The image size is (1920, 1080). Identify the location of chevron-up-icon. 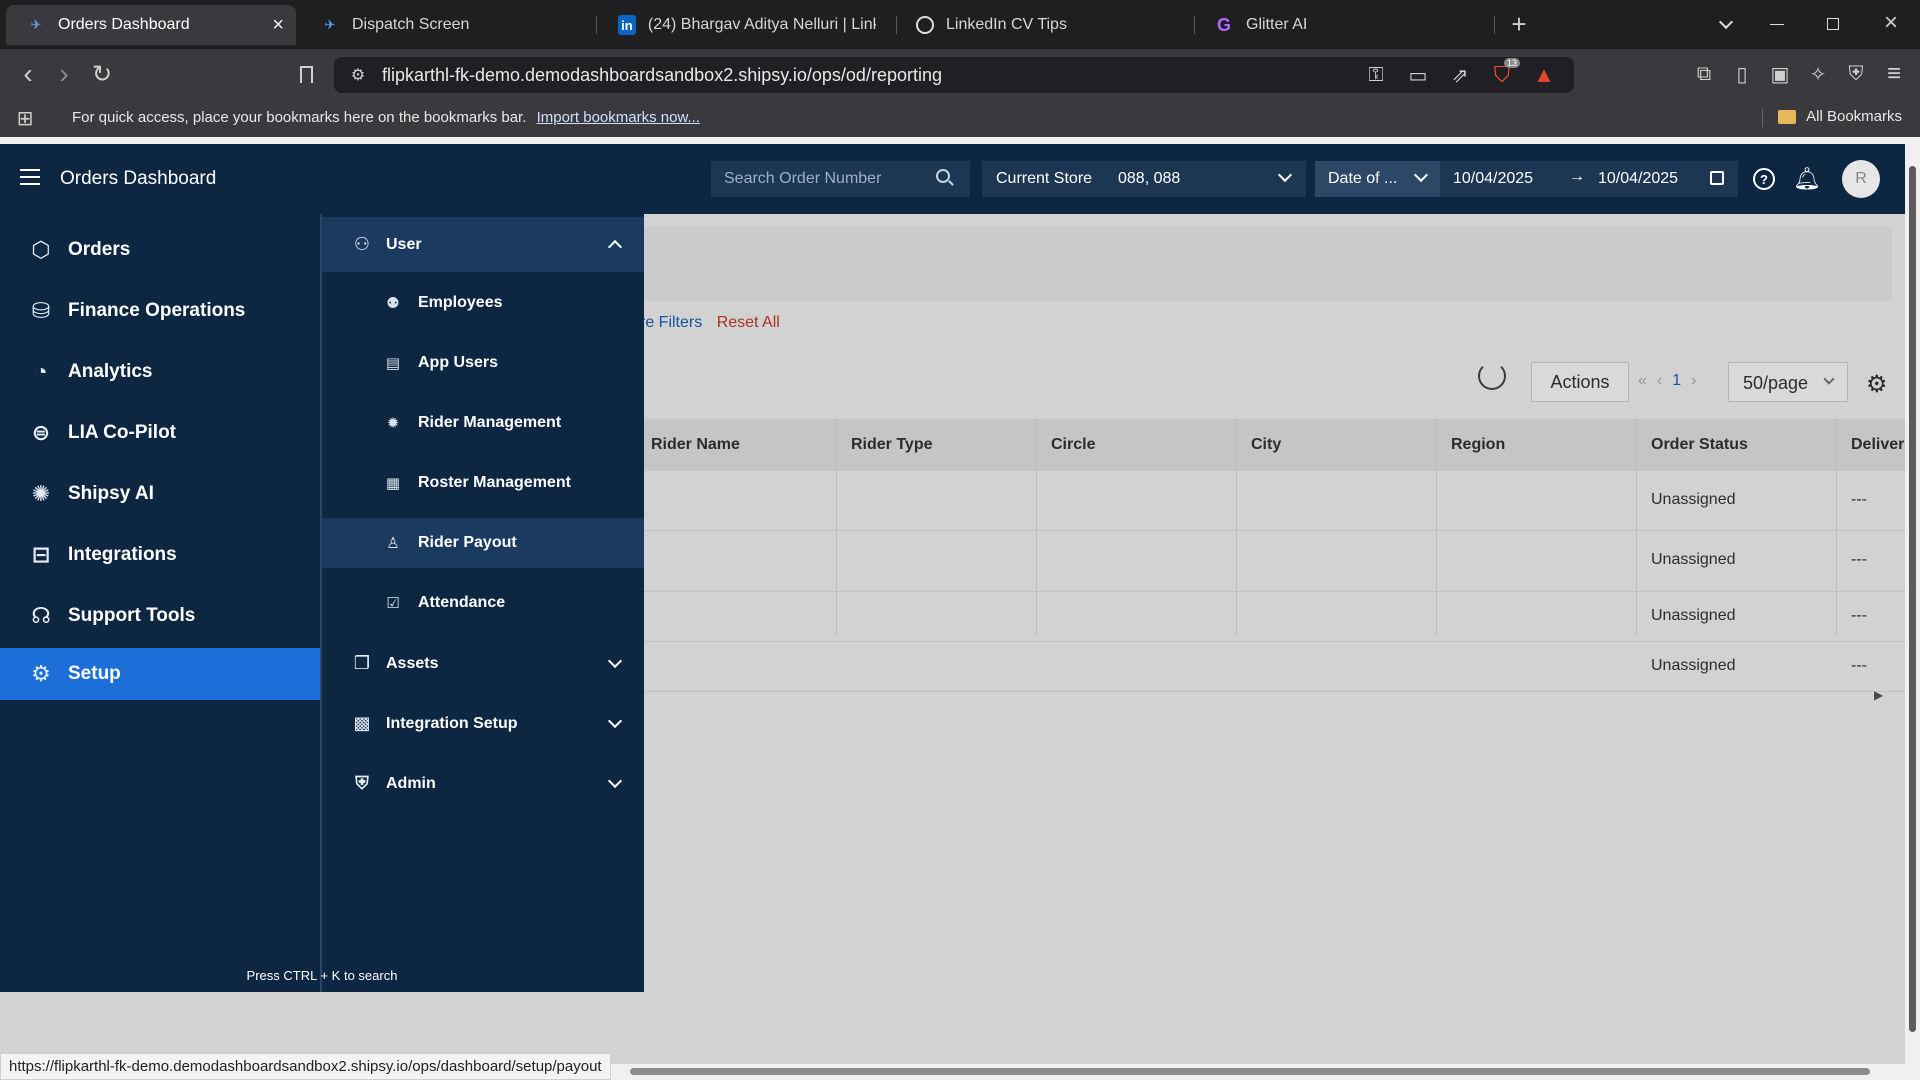
(615, 247).